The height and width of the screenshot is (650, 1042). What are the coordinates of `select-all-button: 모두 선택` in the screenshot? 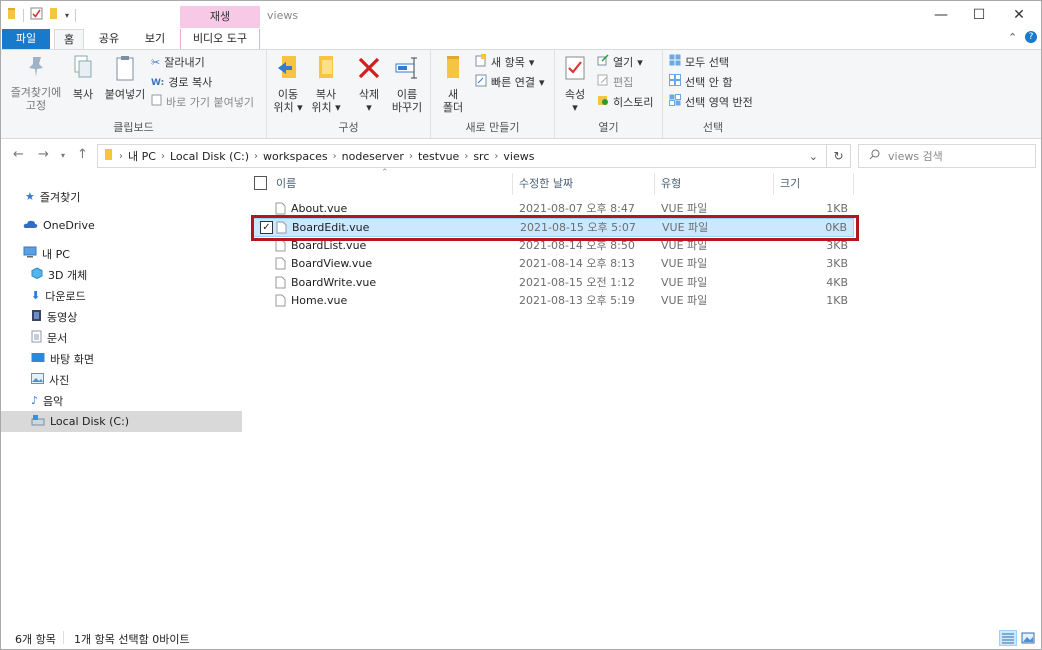 It's located at (699, 63).